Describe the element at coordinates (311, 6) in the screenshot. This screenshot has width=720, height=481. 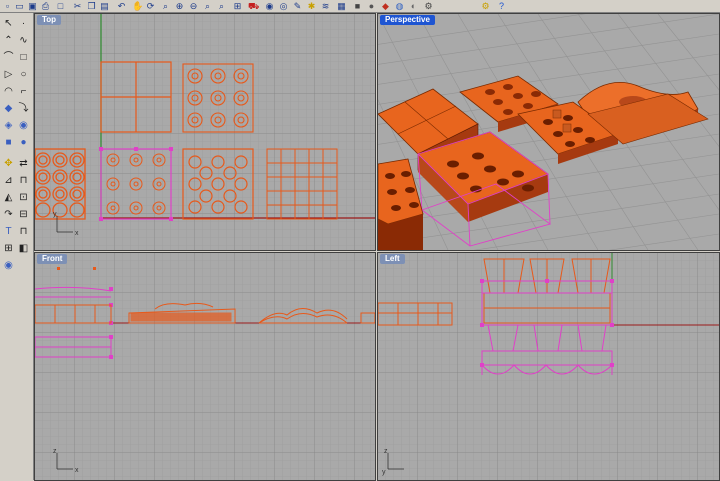
I see `bulb-icon: ✱` at that location.